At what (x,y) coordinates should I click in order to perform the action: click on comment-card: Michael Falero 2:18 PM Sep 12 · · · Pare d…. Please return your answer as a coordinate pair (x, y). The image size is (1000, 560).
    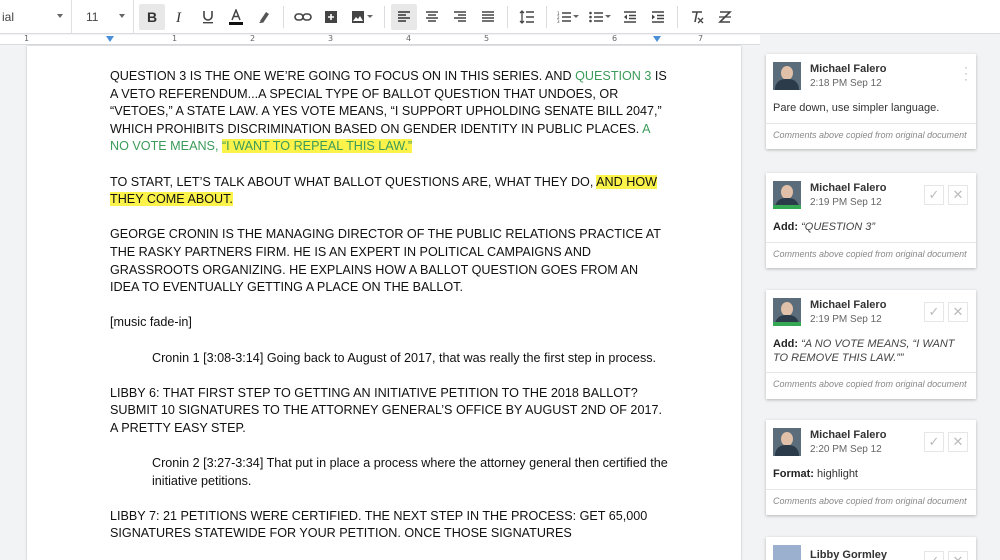
    Looking at the image, I should click on (871, 101).